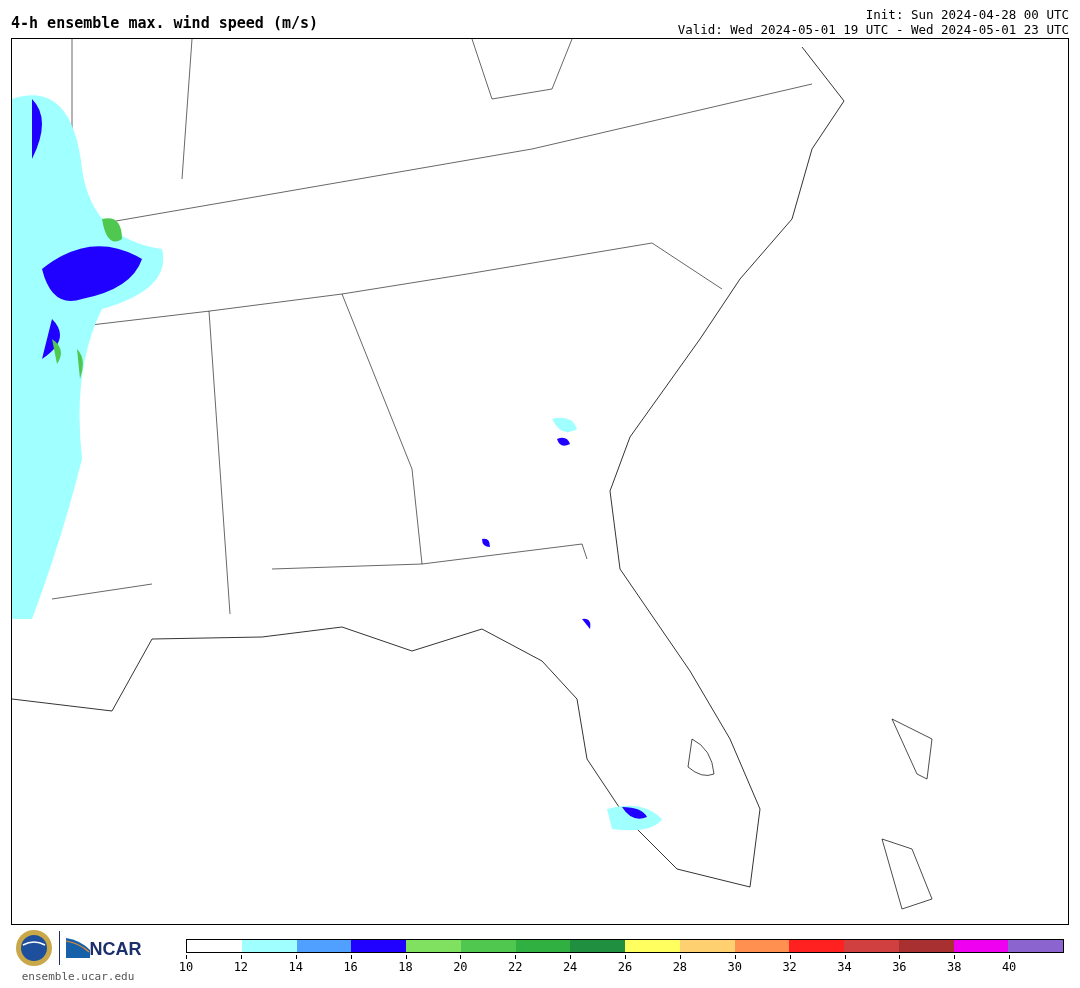 This screenshot has width=1080, height=988. Describe the element at coordinates (405, 967) in the screenshot. I see `tick-label: 18` at that location.